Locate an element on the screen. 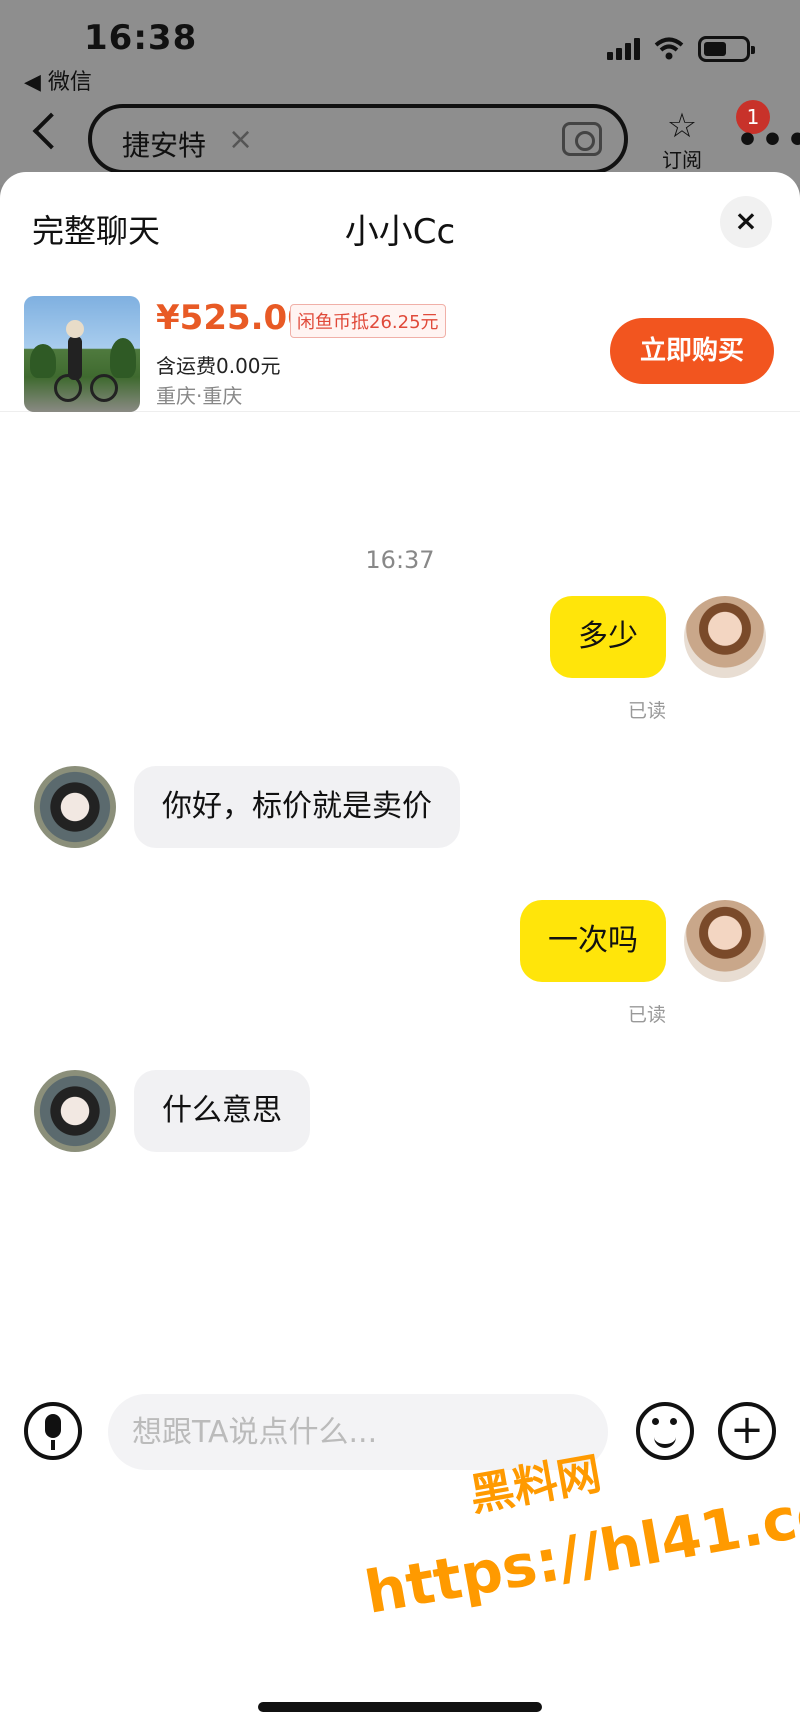  search-bar: 捷安特 × is located at coordinates (358, 139).